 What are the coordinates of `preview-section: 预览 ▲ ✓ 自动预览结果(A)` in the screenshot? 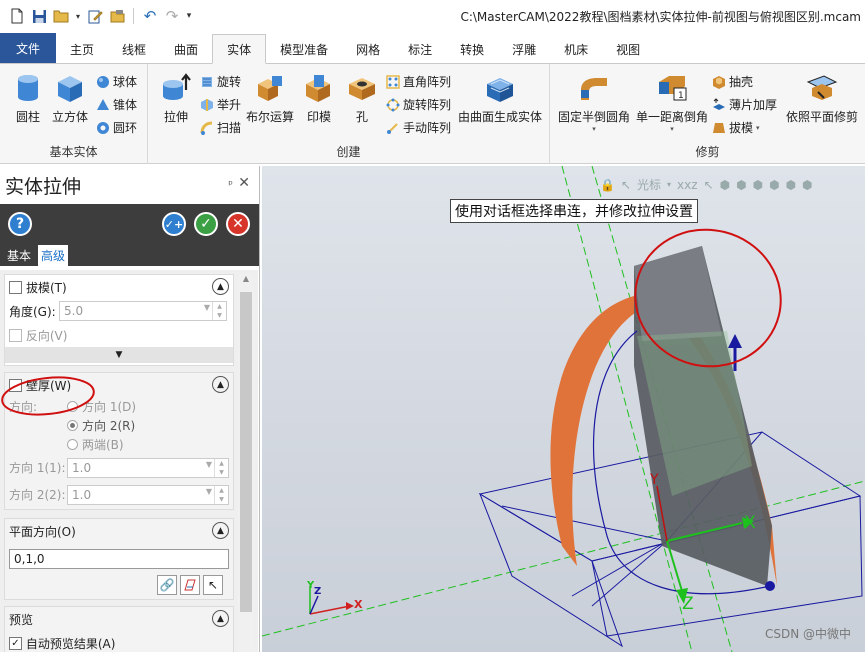 It's located at (119, 629).